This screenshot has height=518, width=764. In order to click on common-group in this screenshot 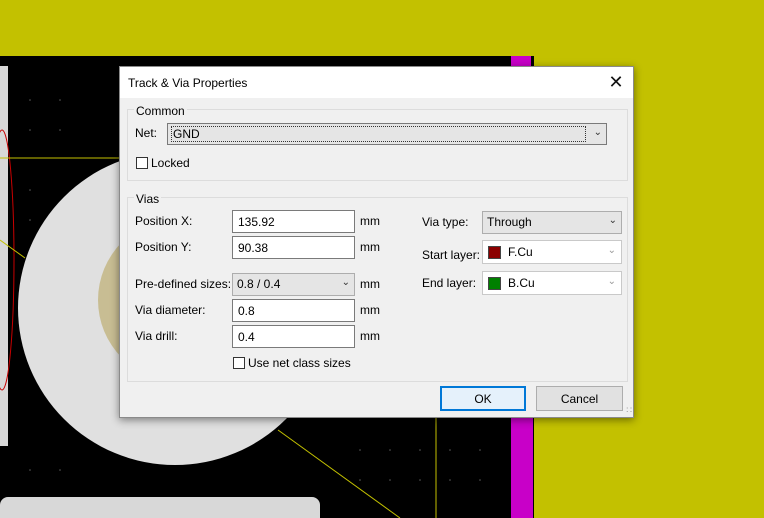, I will do `click(377, 145)`.